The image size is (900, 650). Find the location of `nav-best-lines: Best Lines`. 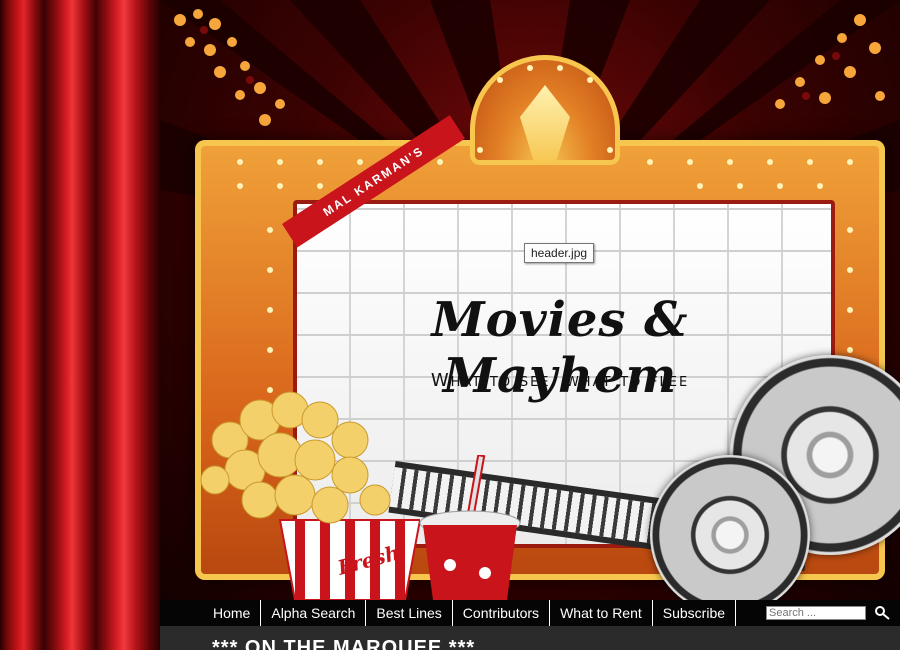

nav-best-lines: Best Lines is located at coordinates (409, 613).